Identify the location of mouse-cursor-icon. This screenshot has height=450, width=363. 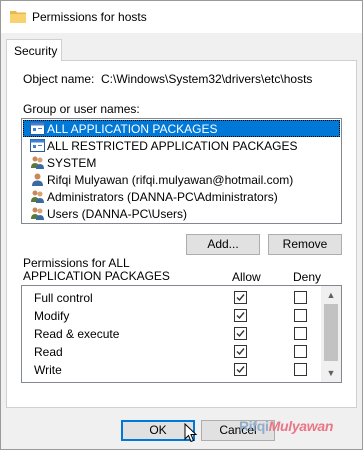
(191, 433).